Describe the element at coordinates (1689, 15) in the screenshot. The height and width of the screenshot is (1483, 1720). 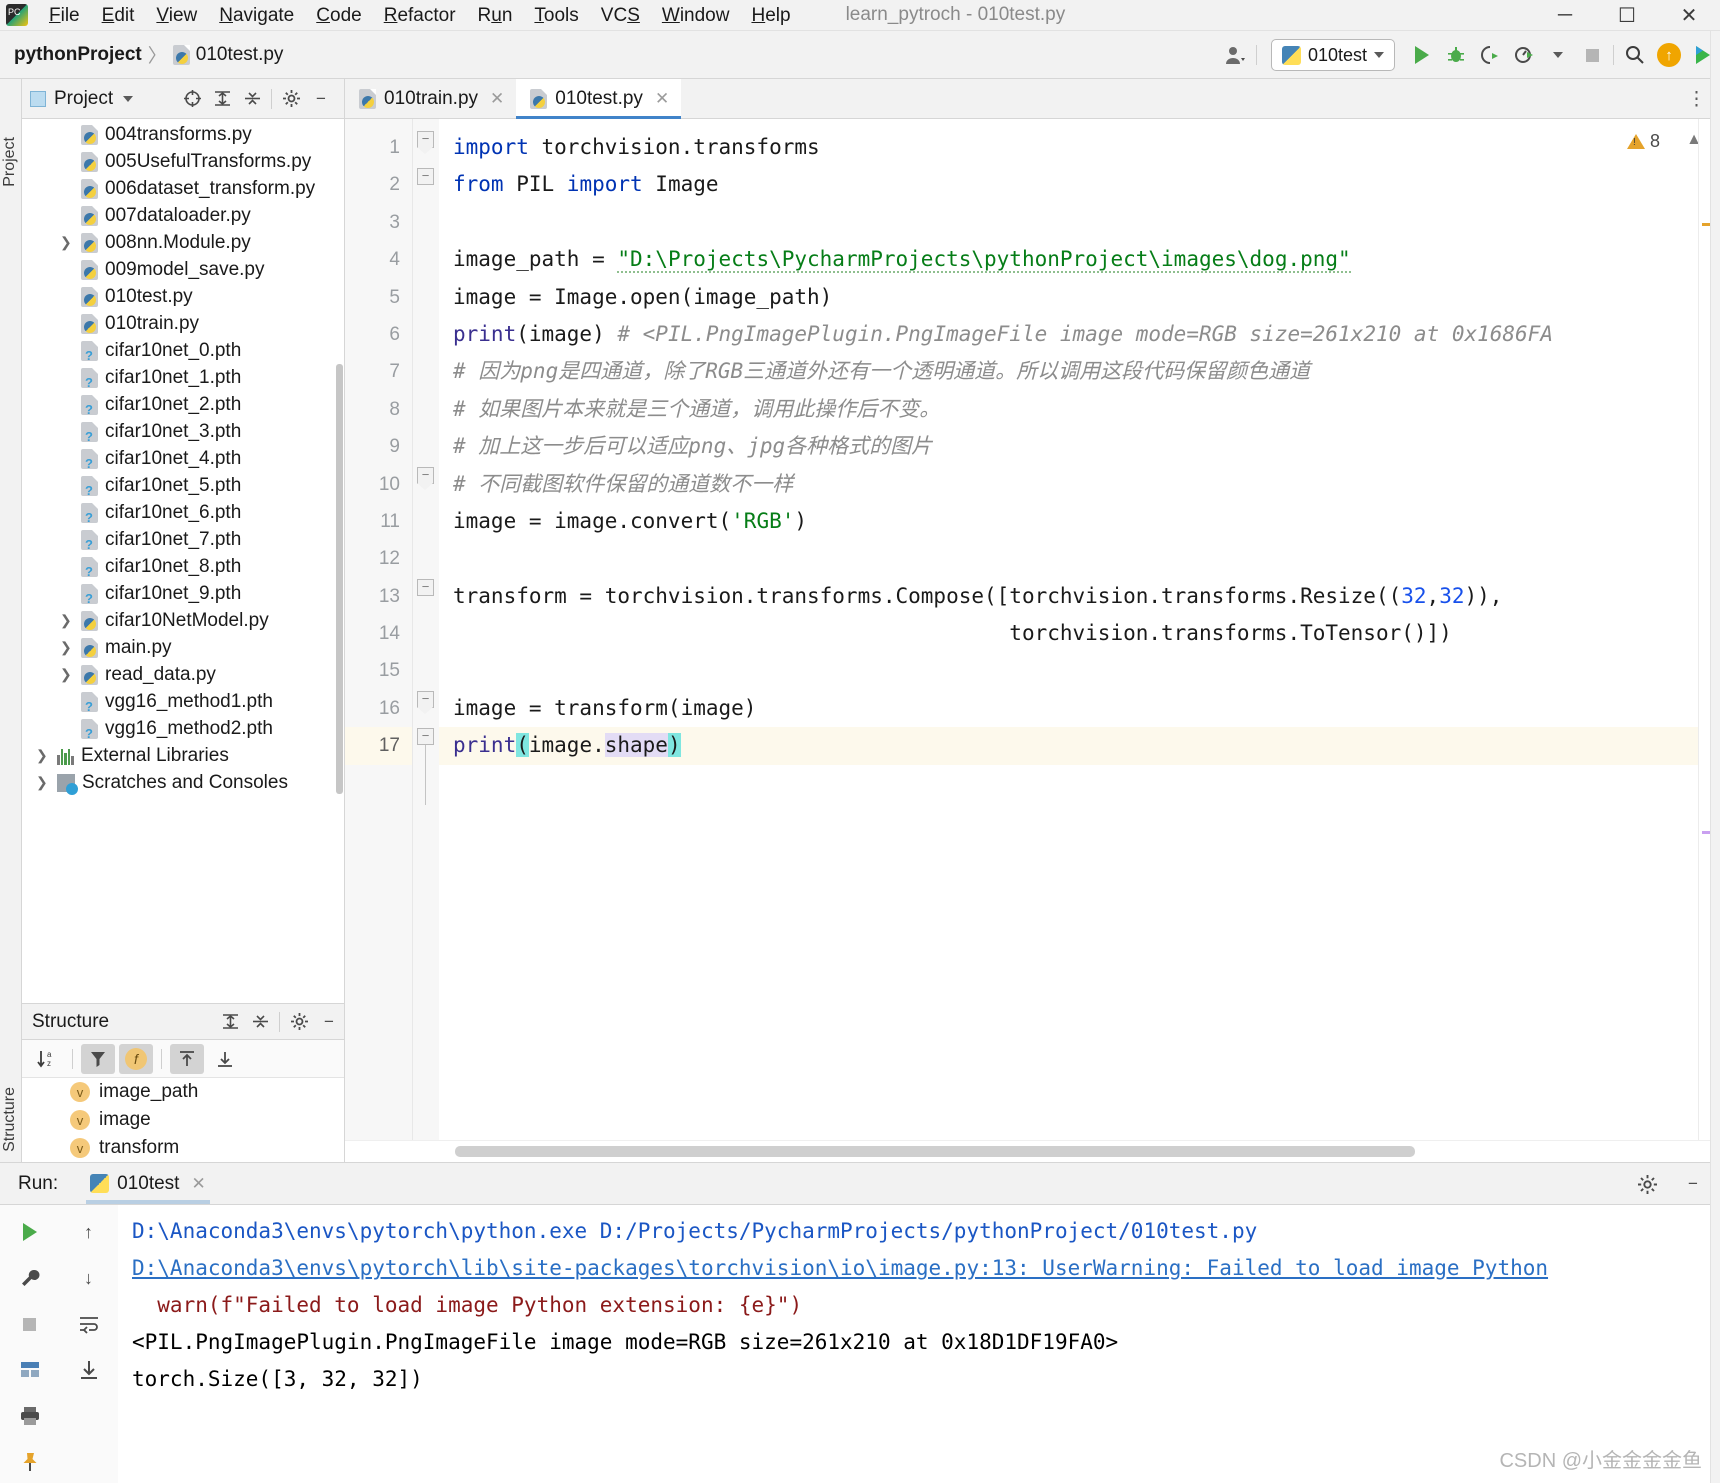
I see `close-button: ✕` at that location.